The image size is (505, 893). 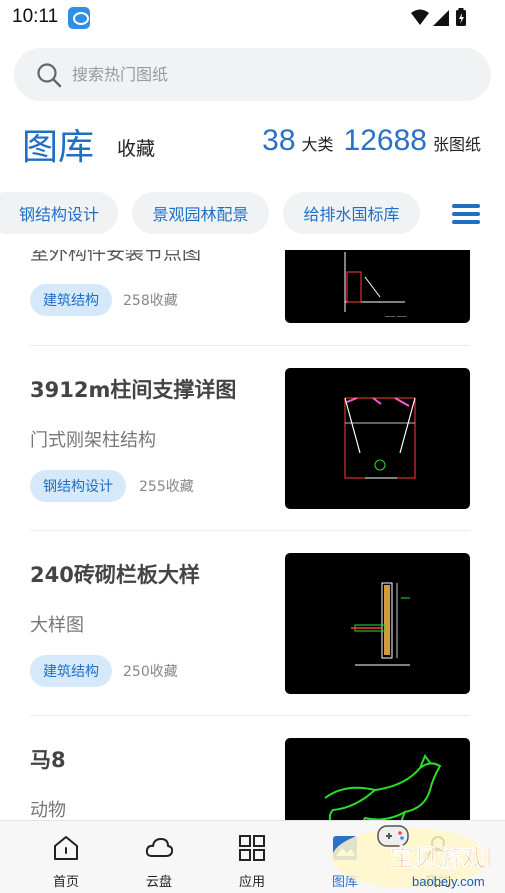 I want to click on menu-icon, so click(x=466, y=214).